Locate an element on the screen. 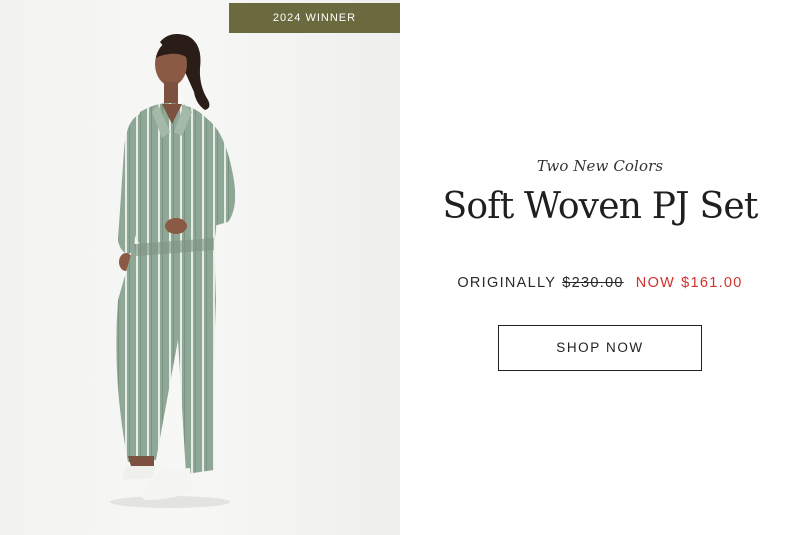 The image size is (800, 535). model-in-pajamas-image is located at coordinates (173, 271).